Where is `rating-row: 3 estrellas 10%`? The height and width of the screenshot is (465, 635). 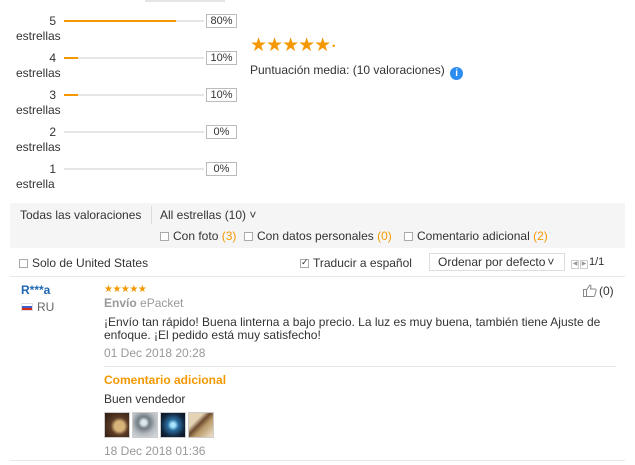 rating-row: 3 estrellas 10% is located at coordinates (130, 105).